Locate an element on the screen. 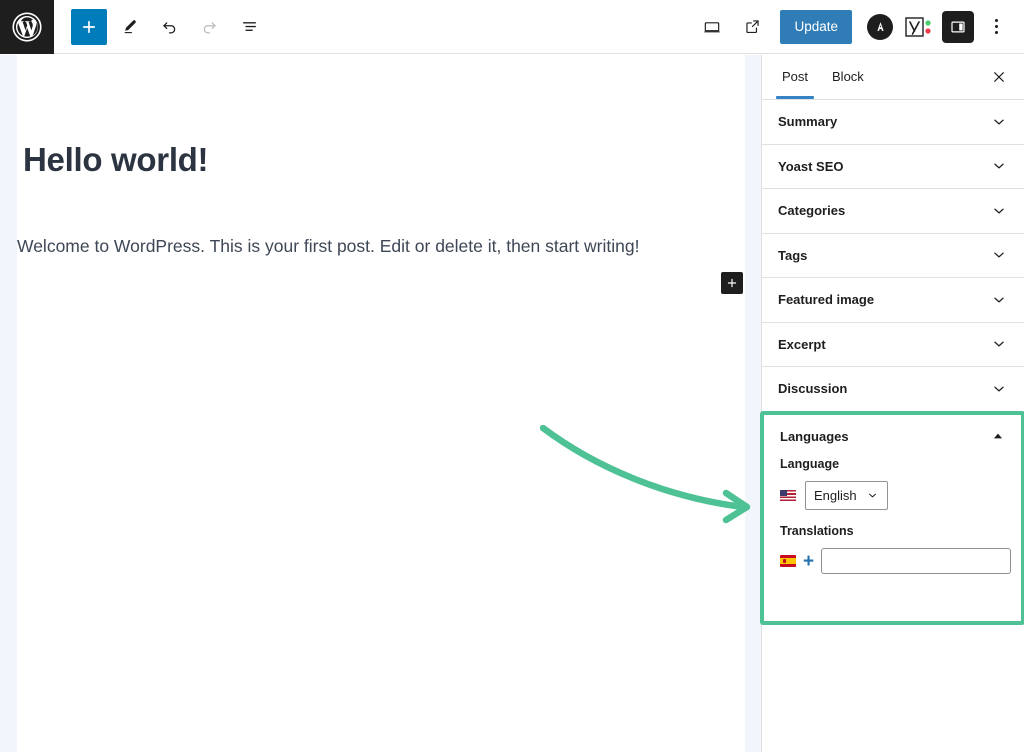 The height and width of the screenshot is (752, 1024). redo-button is located at coordinates (209, 27).